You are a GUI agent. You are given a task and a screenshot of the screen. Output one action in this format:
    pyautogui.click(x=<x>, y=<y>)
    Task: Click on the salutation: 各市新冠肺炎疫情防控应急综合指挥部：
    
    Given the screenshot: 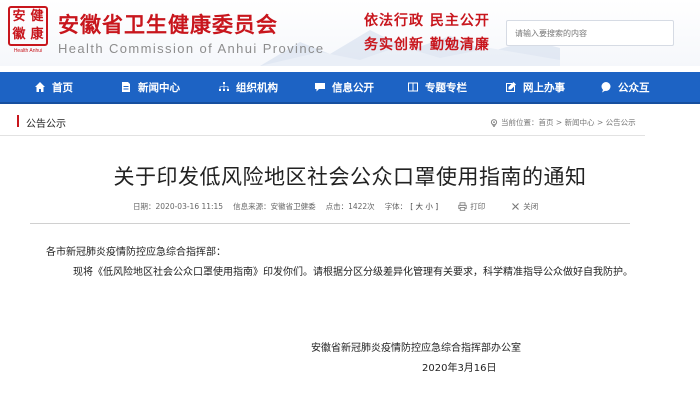 What is the action you would take?
    pyautogui.click(x=136, y=252)
    